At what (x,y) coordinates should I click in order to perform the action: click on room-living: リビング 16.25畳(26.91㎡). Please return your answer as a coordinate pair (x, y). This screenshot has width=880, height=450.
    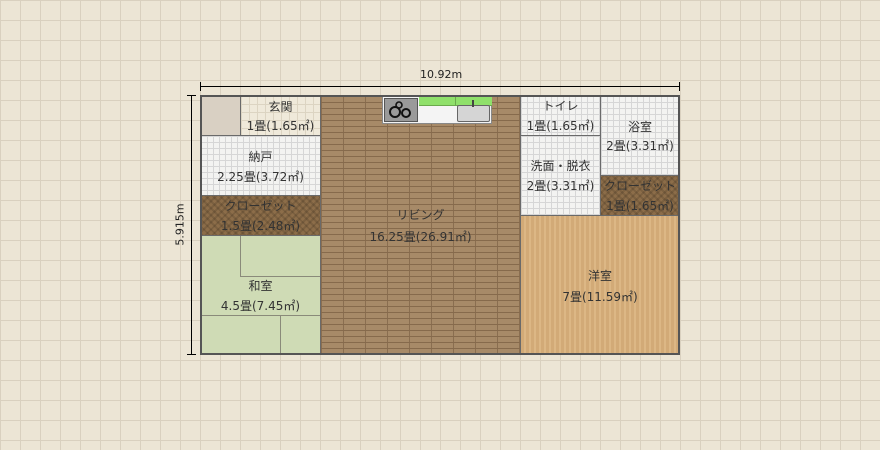
    Looking at the image, I should click on (420, 225).